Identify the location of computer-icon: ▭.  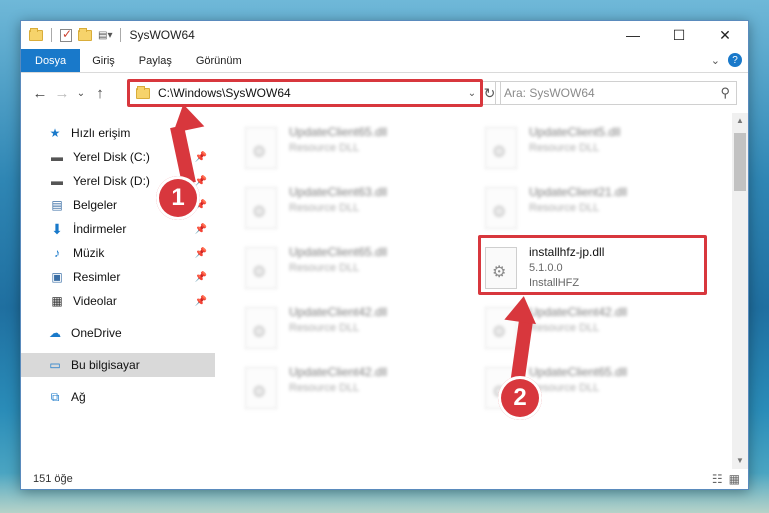
(55, 365).